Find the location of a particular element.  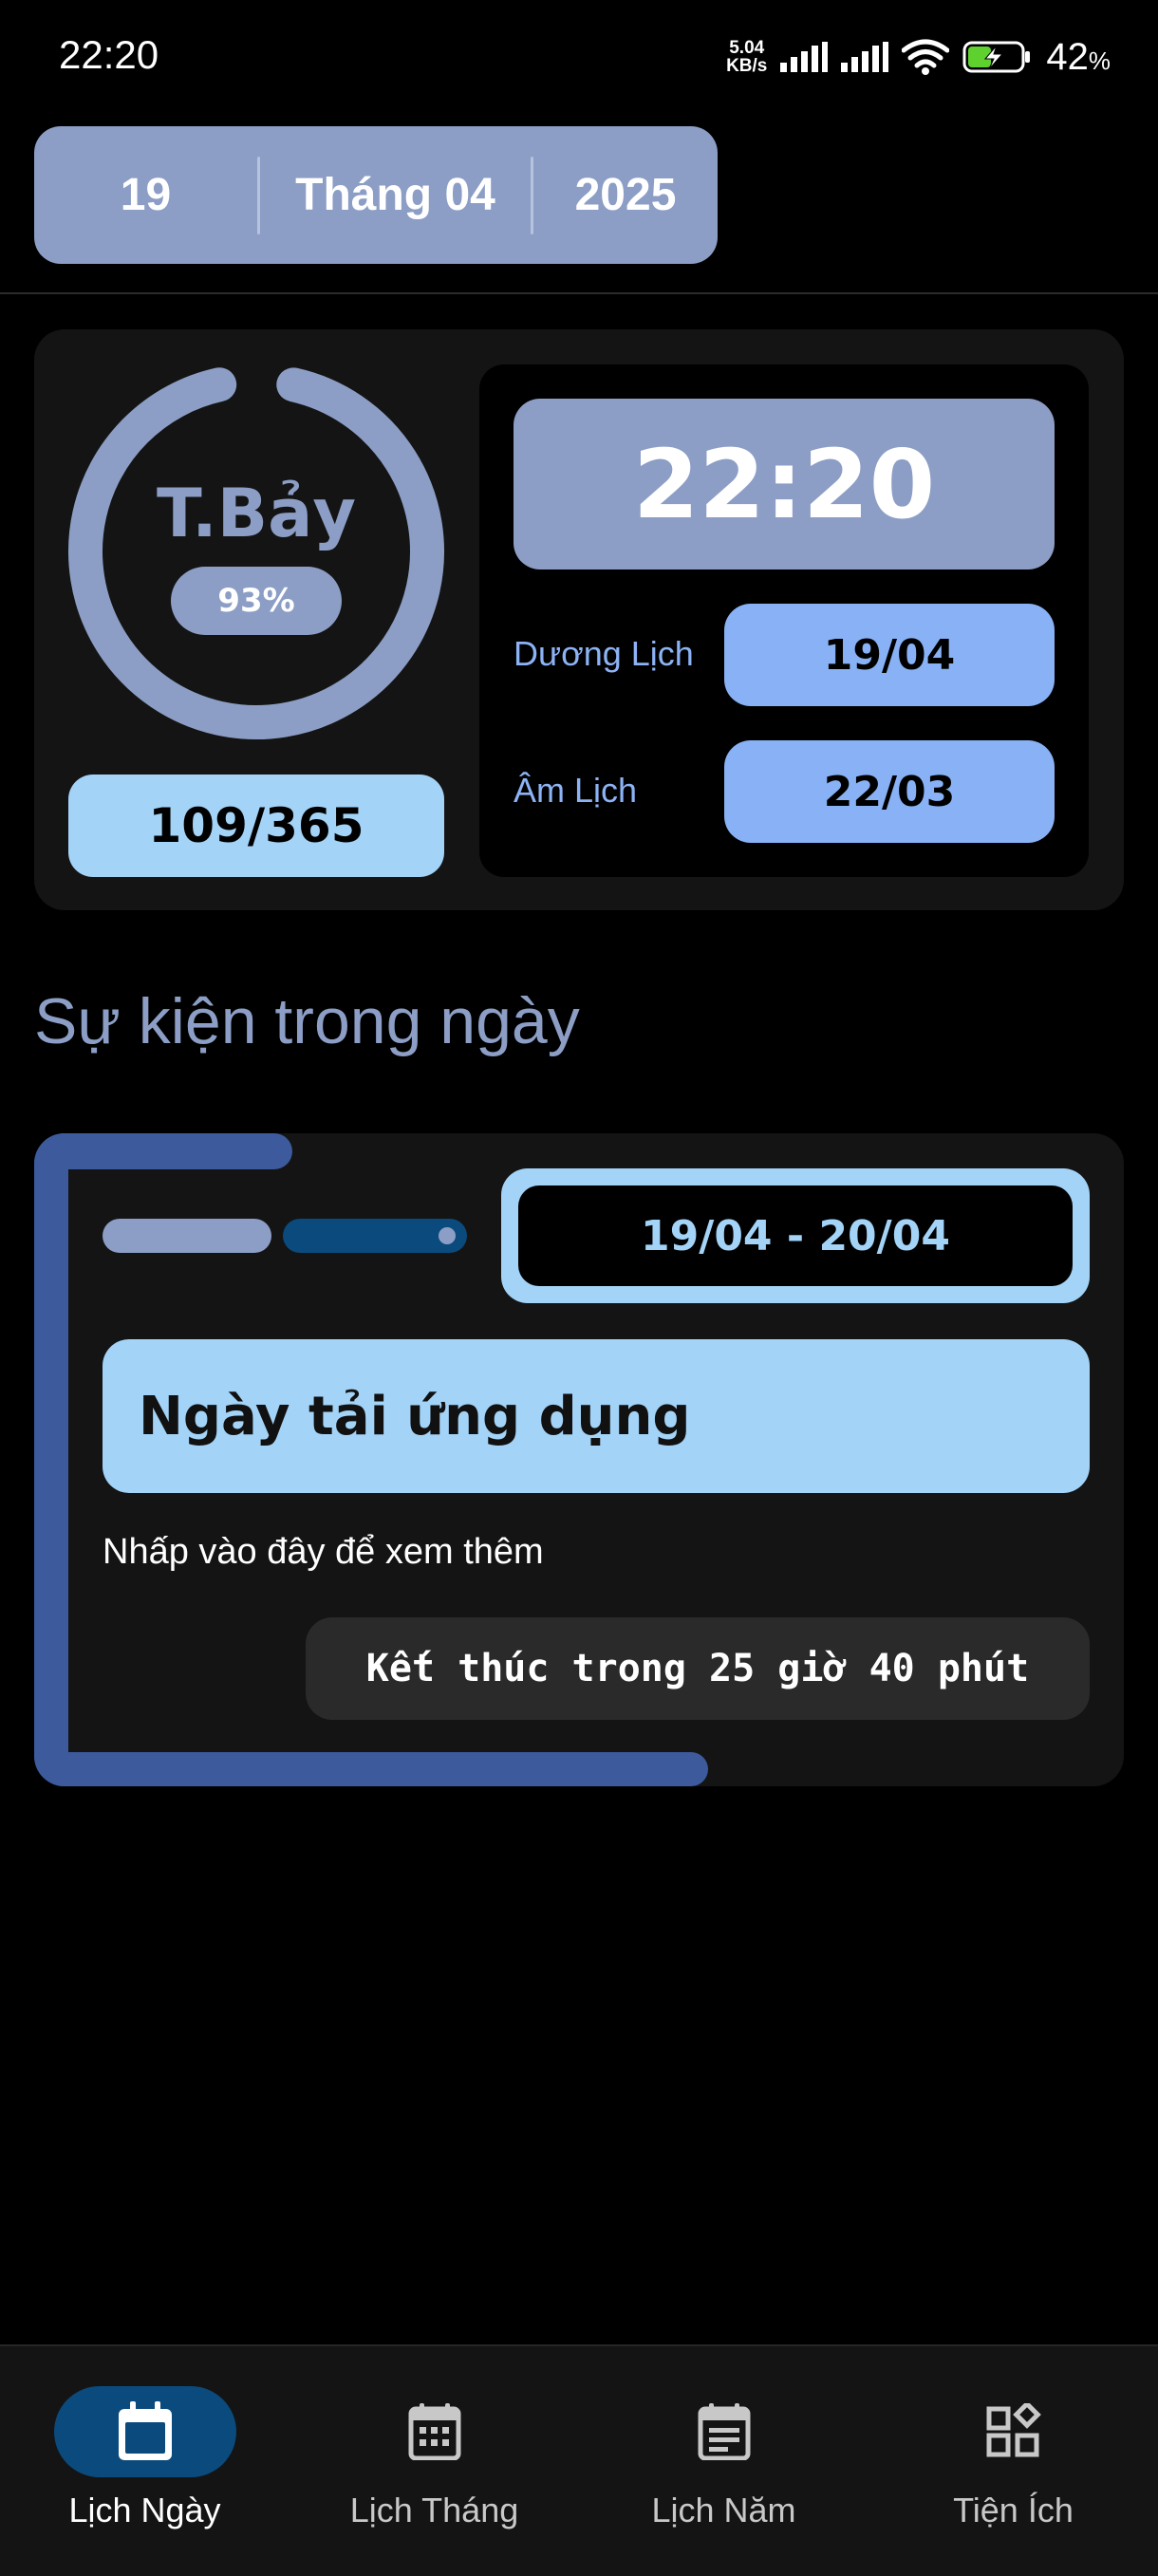

status-icons: 5.04 KB/s 42% is located at coordinates (918, 56).